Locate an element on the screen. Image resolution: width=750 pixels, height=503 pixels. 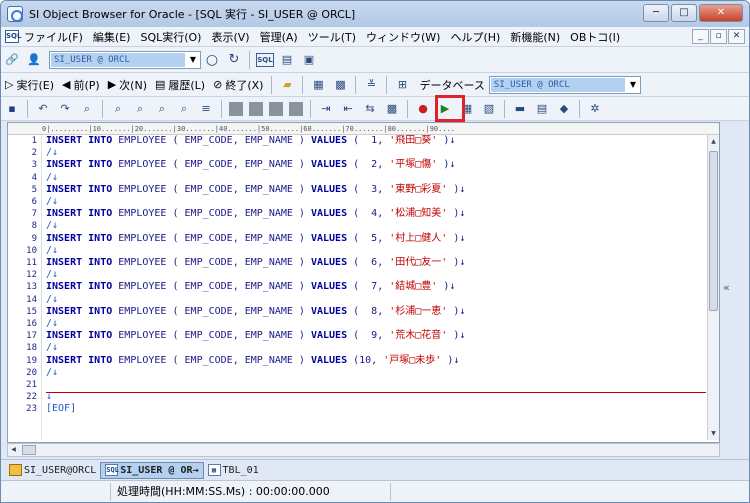
redo-icon: ↷ is located at coordinates (65, 109).